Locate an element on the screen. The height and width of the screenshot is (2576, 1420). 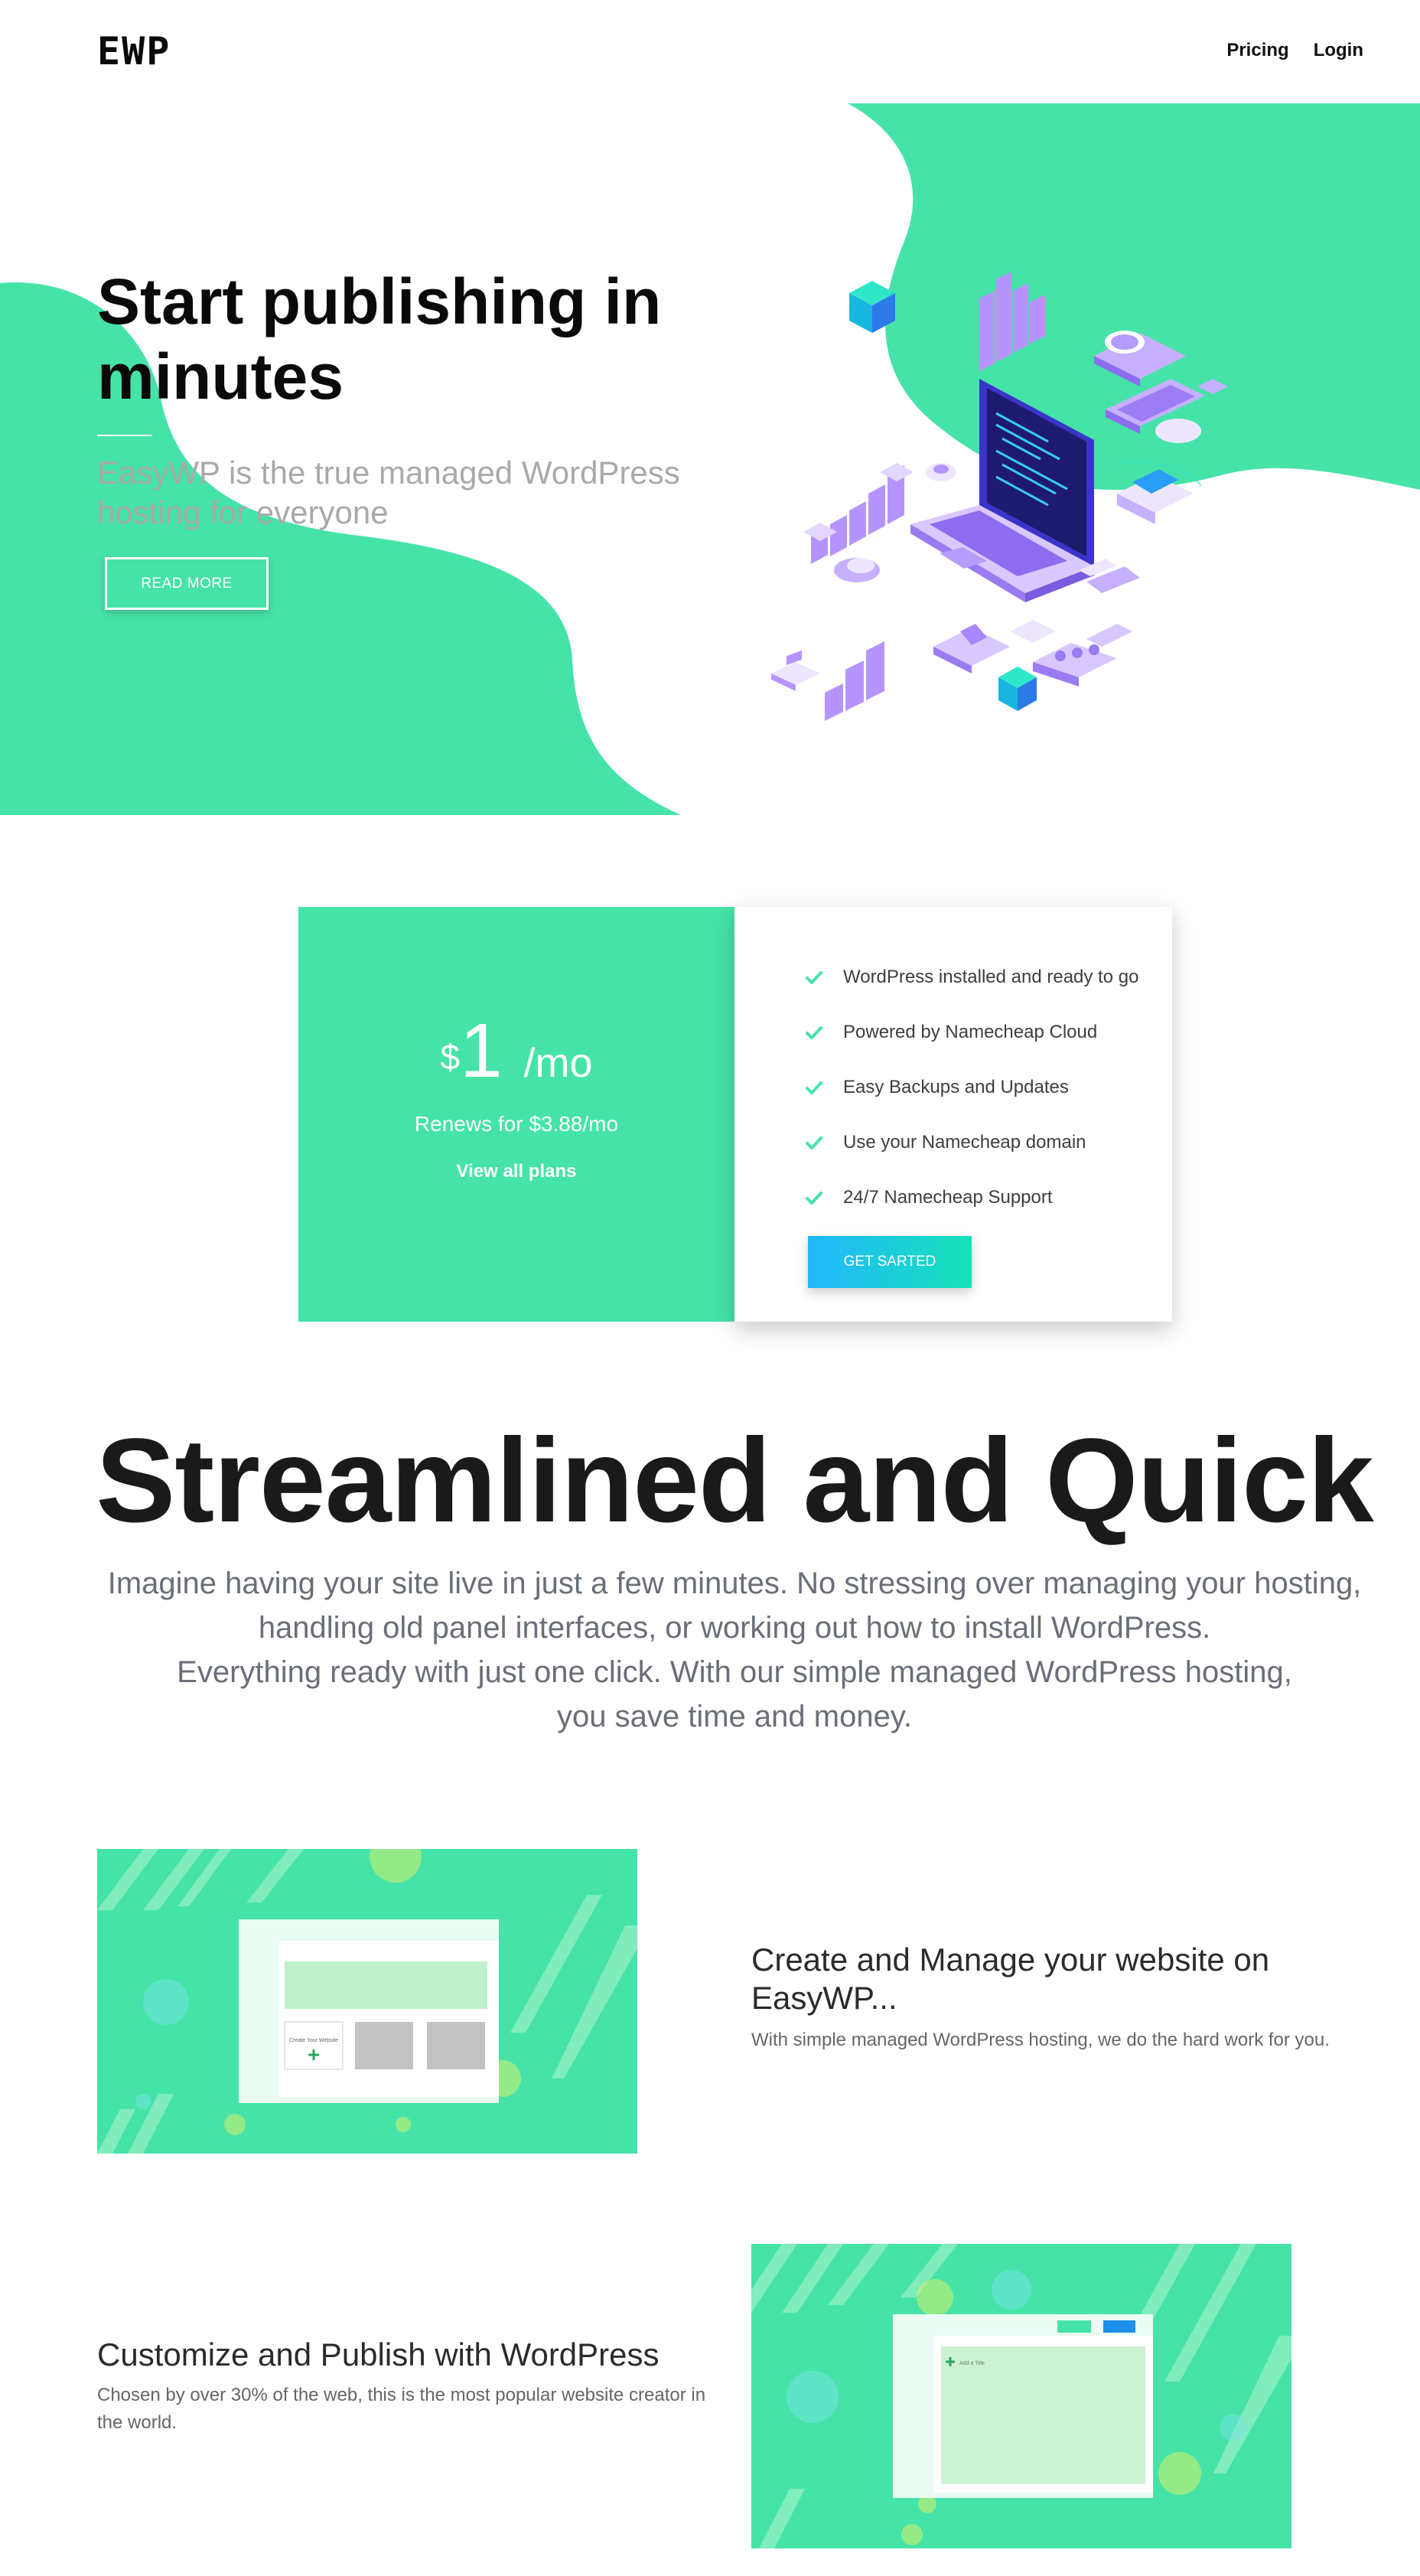
create-website-illustration: Create Your Website is located at coordinates (367, 2001).